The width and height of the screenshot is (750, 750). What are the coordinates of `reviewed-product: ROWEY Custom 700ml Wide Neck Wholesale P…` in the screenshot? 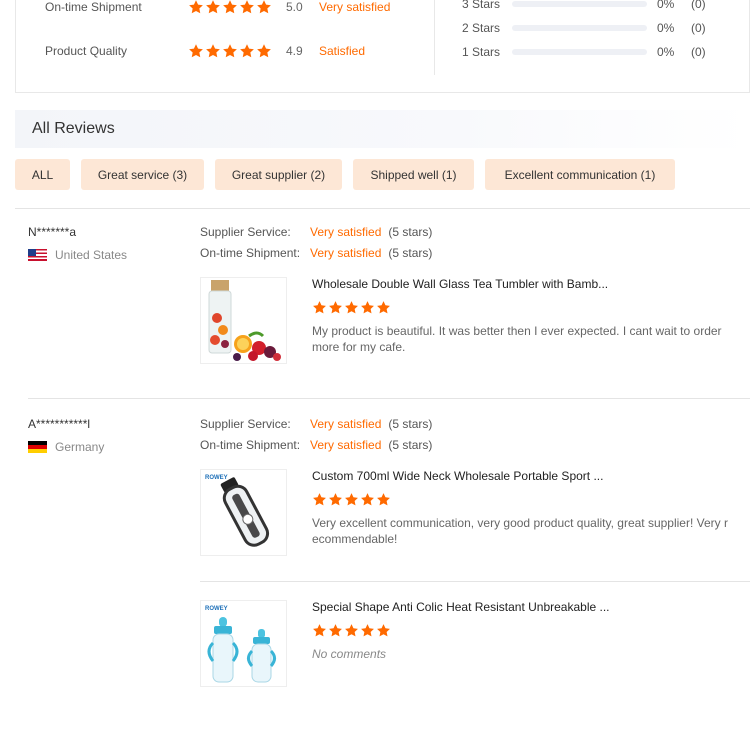 It's located at (475, 514).